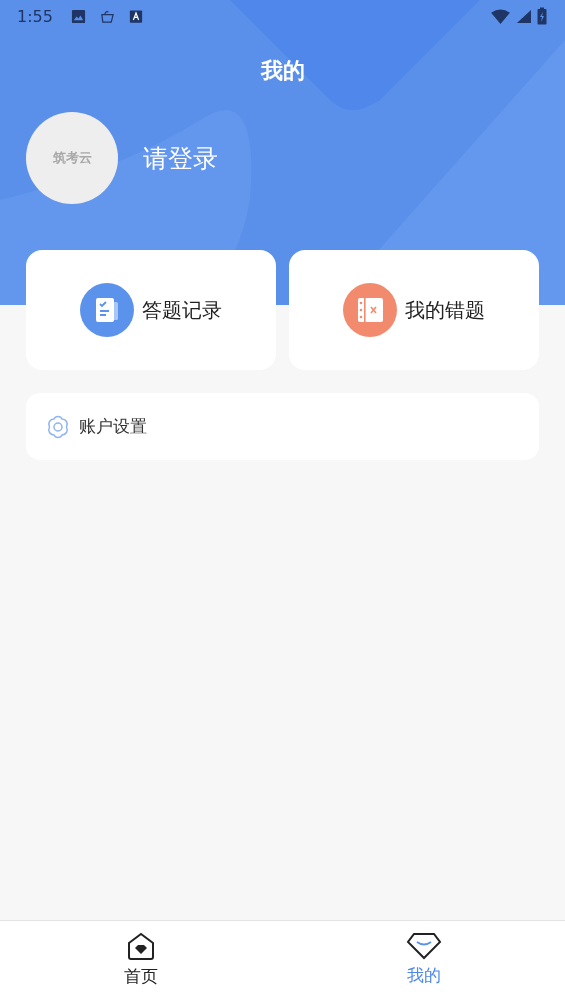 This screenshot has height=1004, width=565. I want to click on shortcut-card: 我的错题, so click(414, 310).